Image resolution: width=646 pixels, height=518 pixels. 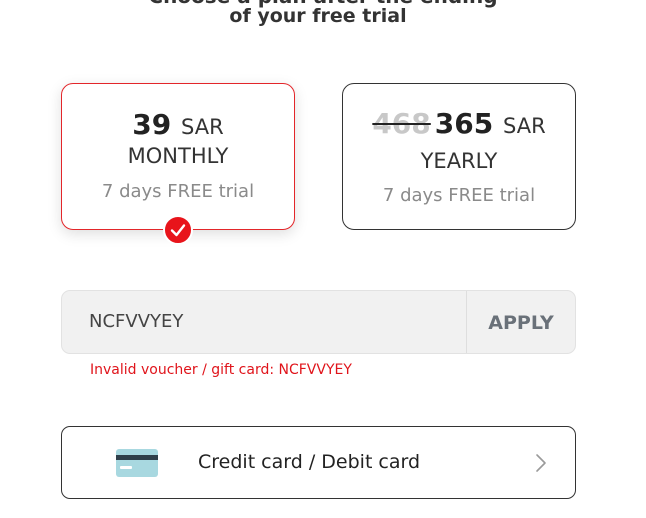 I want to click on payment-option-label: Credit card / Debit card, so click(x=309, y=462).